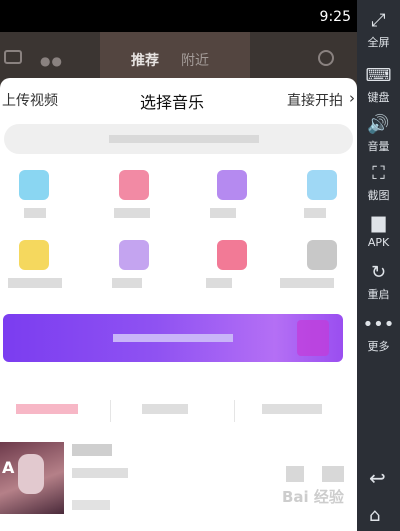  I want to click on apk-label: APK, so click(378, 242).